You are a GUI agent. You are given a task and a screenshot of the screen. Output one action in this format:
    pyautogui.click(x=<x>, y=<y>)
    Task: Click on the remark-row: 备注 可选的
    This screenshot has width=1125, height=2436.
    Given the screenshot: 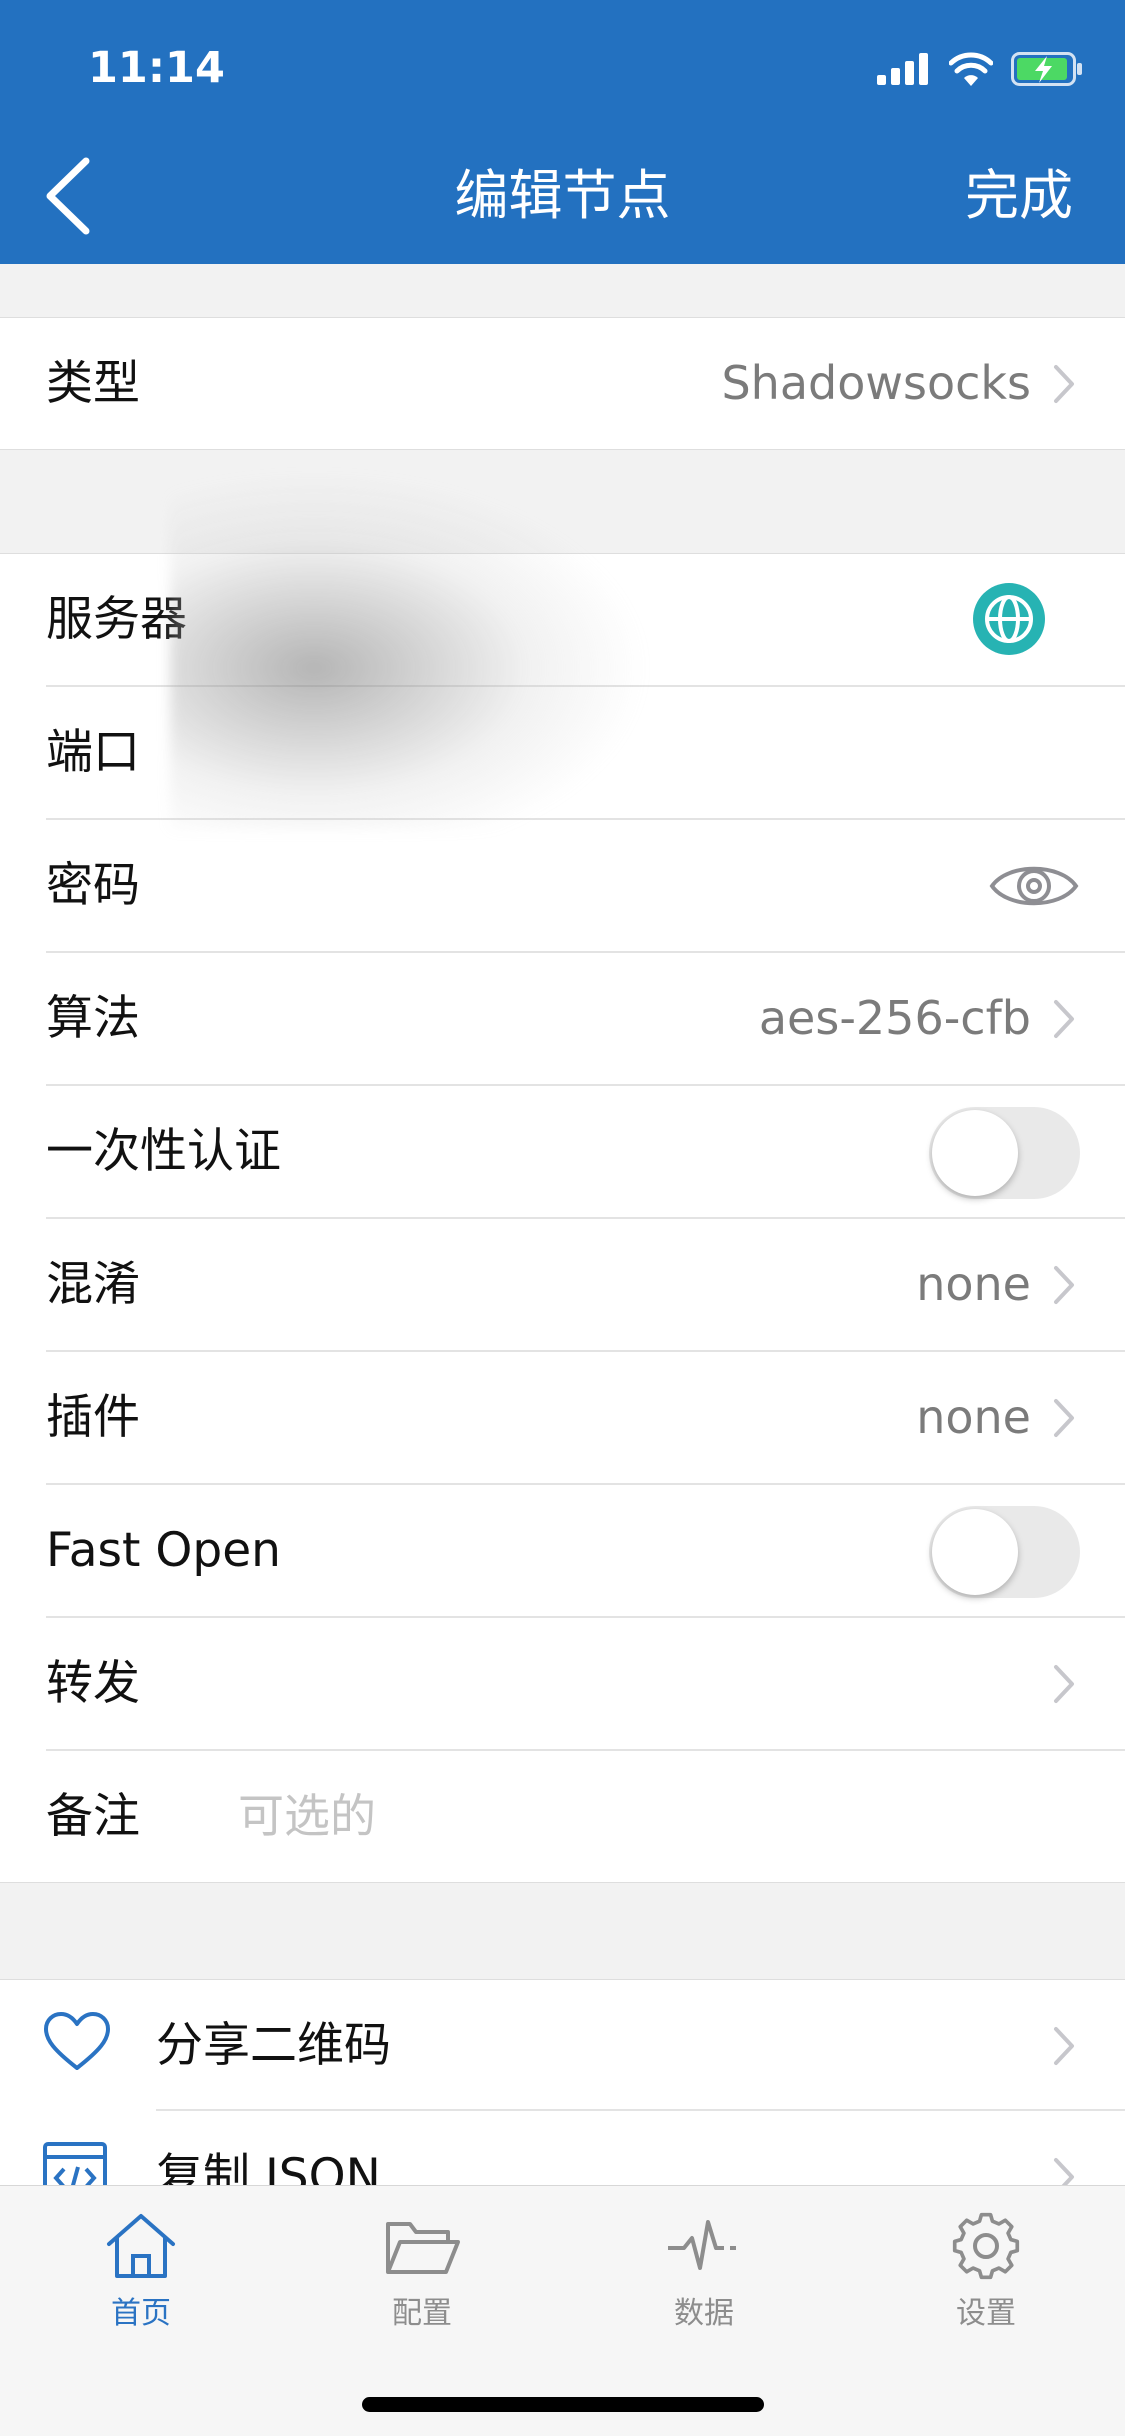 What is the action you would take?
    pyautogui.click(x=585, y=1816)
    